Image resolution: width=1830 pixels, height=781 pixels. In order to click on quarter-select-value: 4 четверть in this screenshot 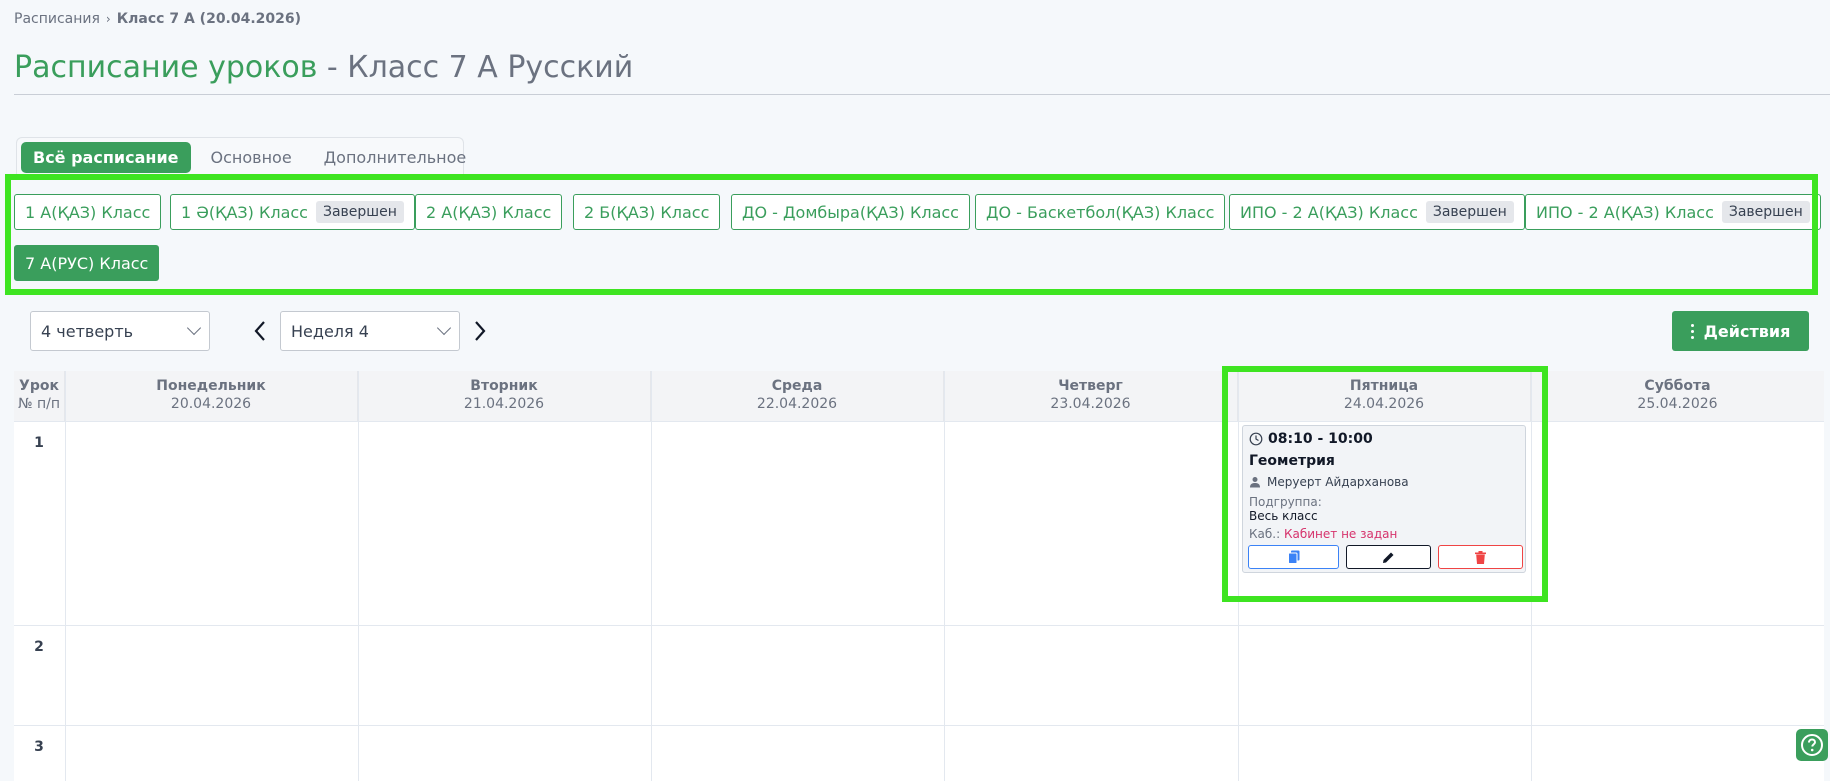, I will do `click(87, 331)`.